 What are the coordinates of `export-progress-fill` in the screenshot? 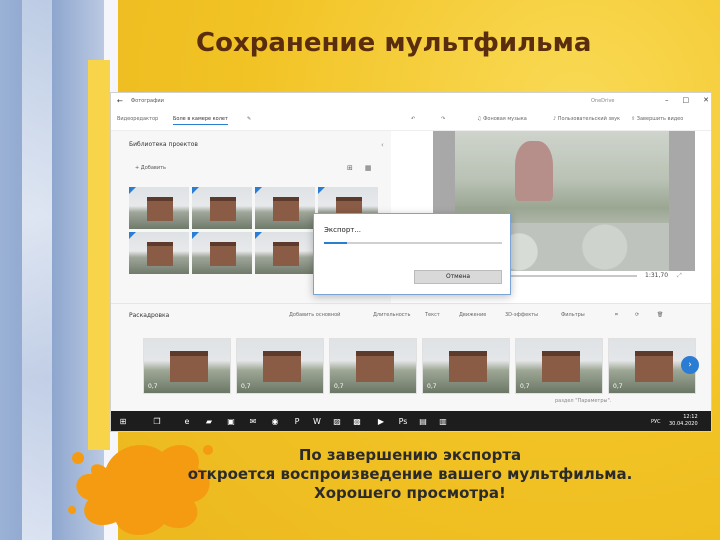 It's located at (336, 243).